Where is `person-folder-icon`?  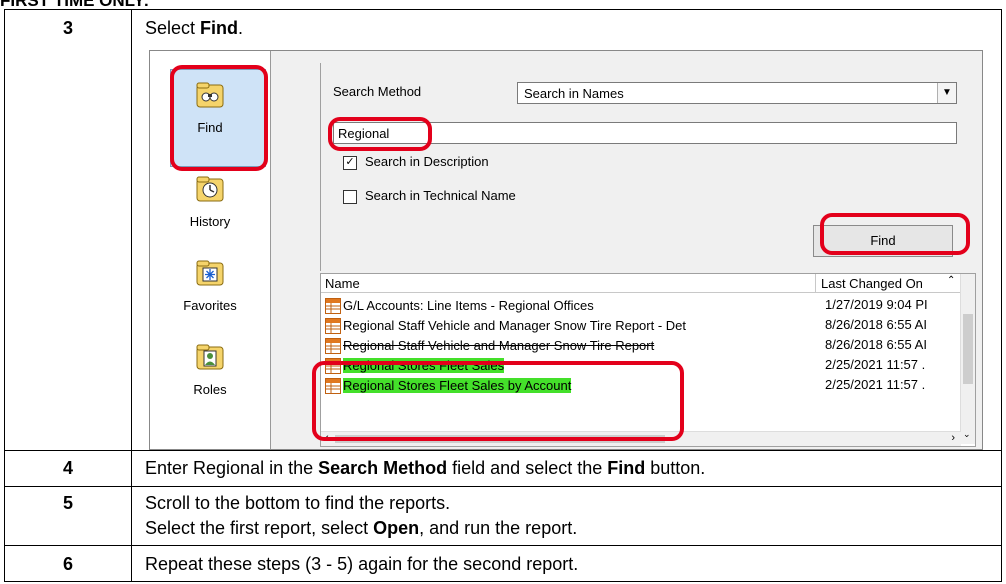 person-folder-icon is located at coordinates (210, 357).